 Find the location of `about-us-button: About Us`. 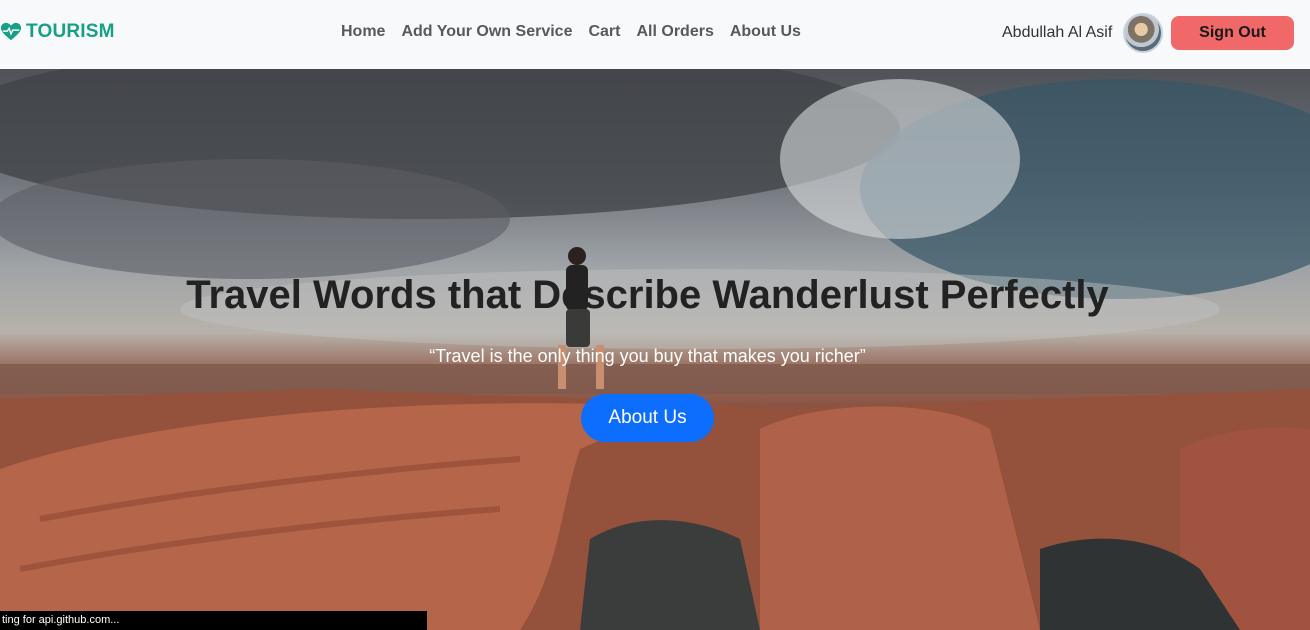

about-us-button: About Us is located at coordinates (647, 418).